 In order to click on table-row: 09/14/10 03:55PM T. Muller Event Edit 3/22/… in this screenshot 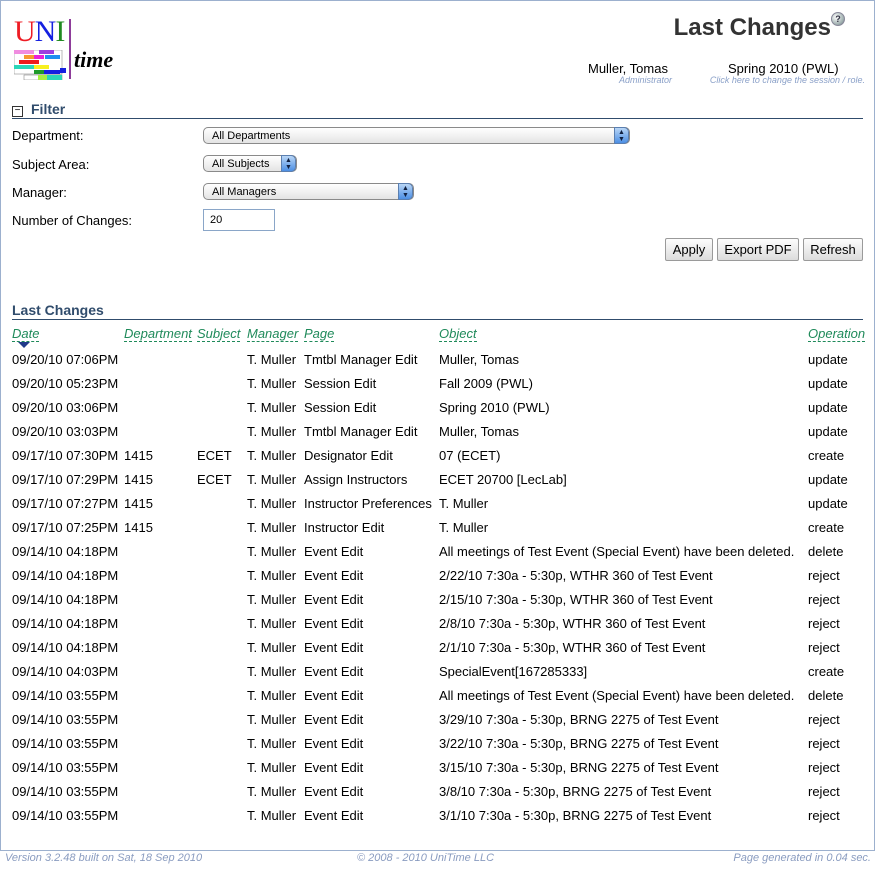, I will do `click(437, 748)`.